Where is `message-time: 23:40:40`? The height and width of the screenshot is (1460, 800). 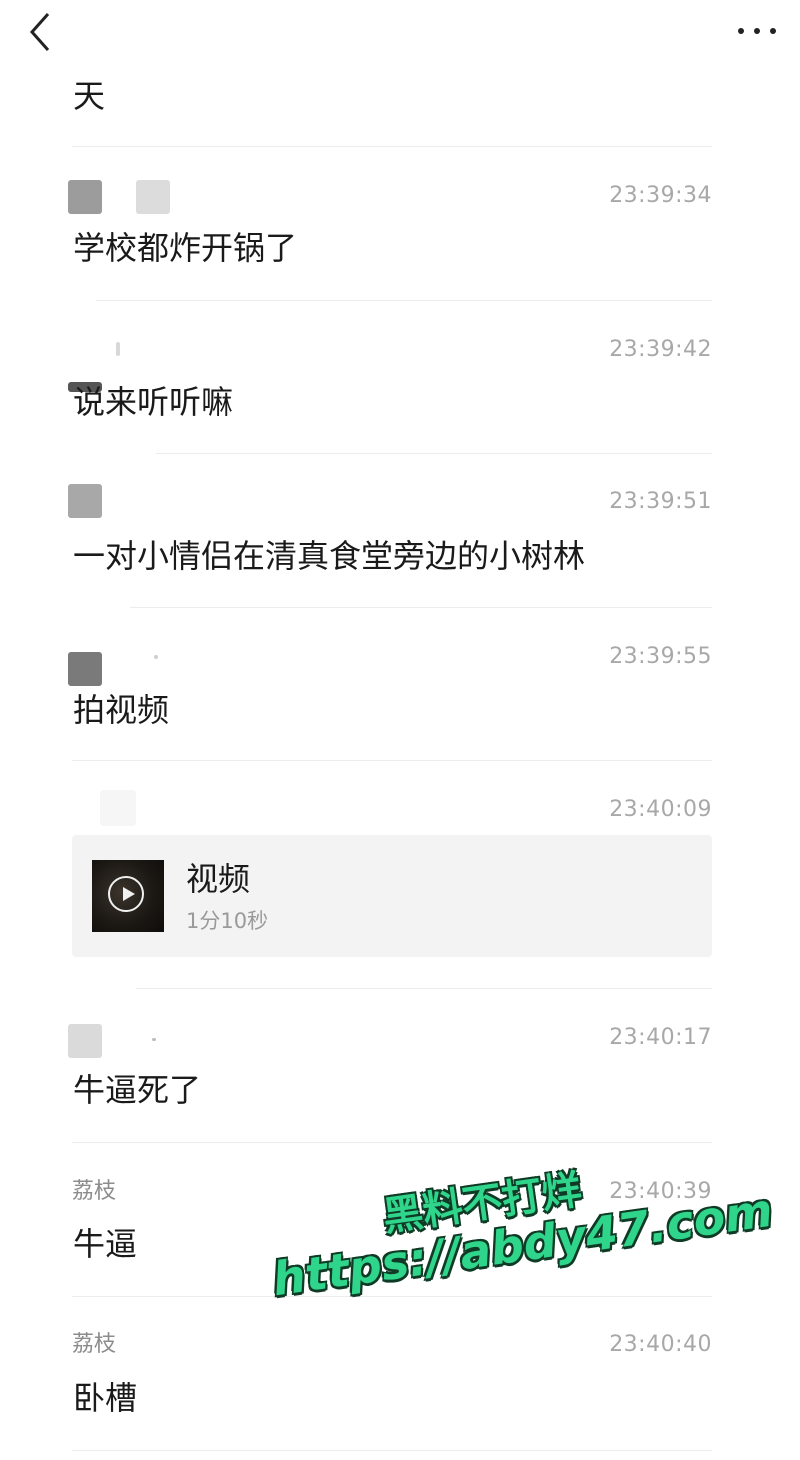 message-time: 23:40:40 is located at coordinates (660, 1344).